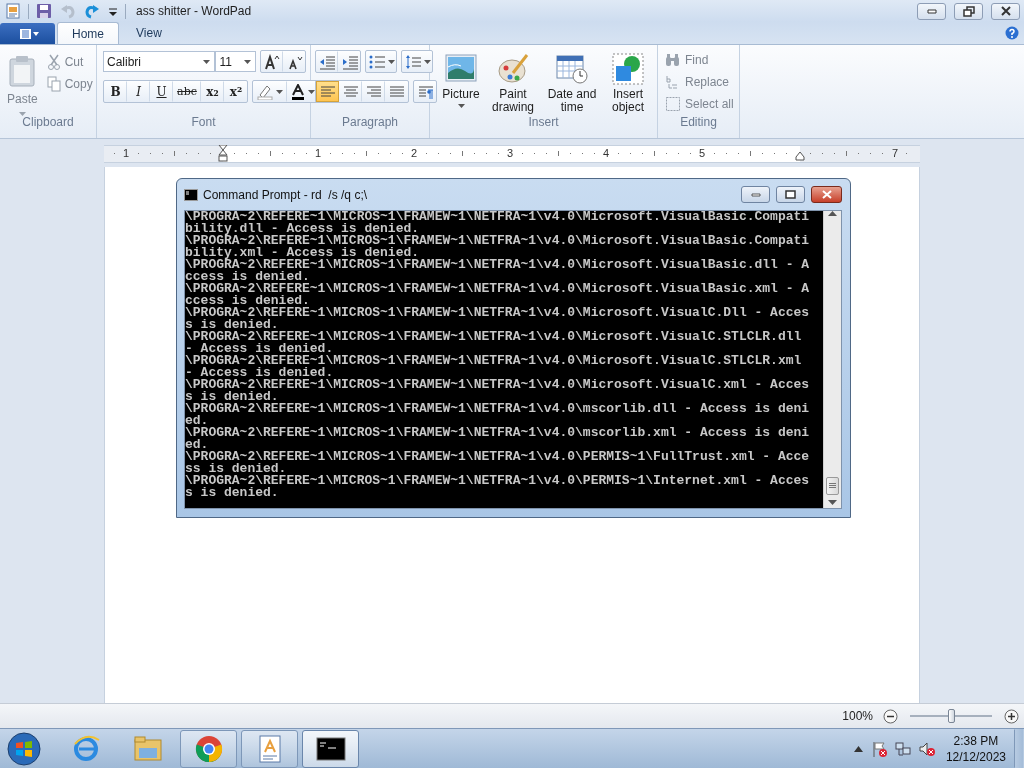  Describe the element at coordinates (115, 91) in the screenshot. I see `bold-button: B` at that location.